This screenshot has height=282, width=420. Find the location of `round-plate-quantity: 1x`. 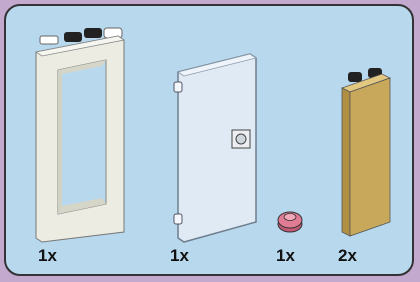

round-plate-quantity: 1x is located at coordinates (285, 255).